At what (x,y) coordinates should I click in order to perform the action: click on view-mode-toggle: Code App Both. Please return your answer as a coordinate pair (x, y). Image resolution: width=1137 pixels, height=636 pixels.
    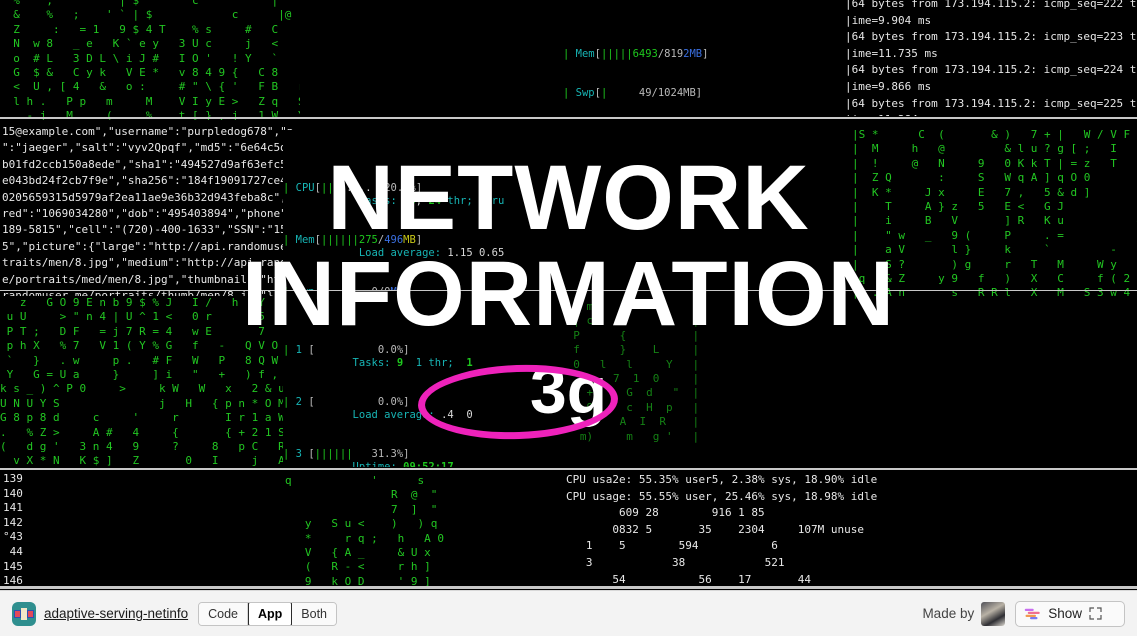
    Looking at the image, I should click on (268, 613).